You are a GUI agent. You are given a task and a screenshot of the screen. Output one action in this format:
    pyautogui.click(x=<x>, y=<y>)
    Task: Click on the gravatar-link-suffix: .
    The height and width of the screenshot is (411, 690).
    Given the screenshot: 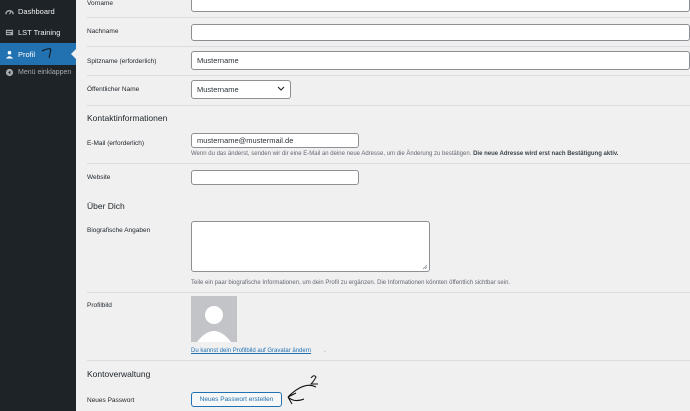 What is the action you would take?
    pyautogui.click(x=325, y=351)
    